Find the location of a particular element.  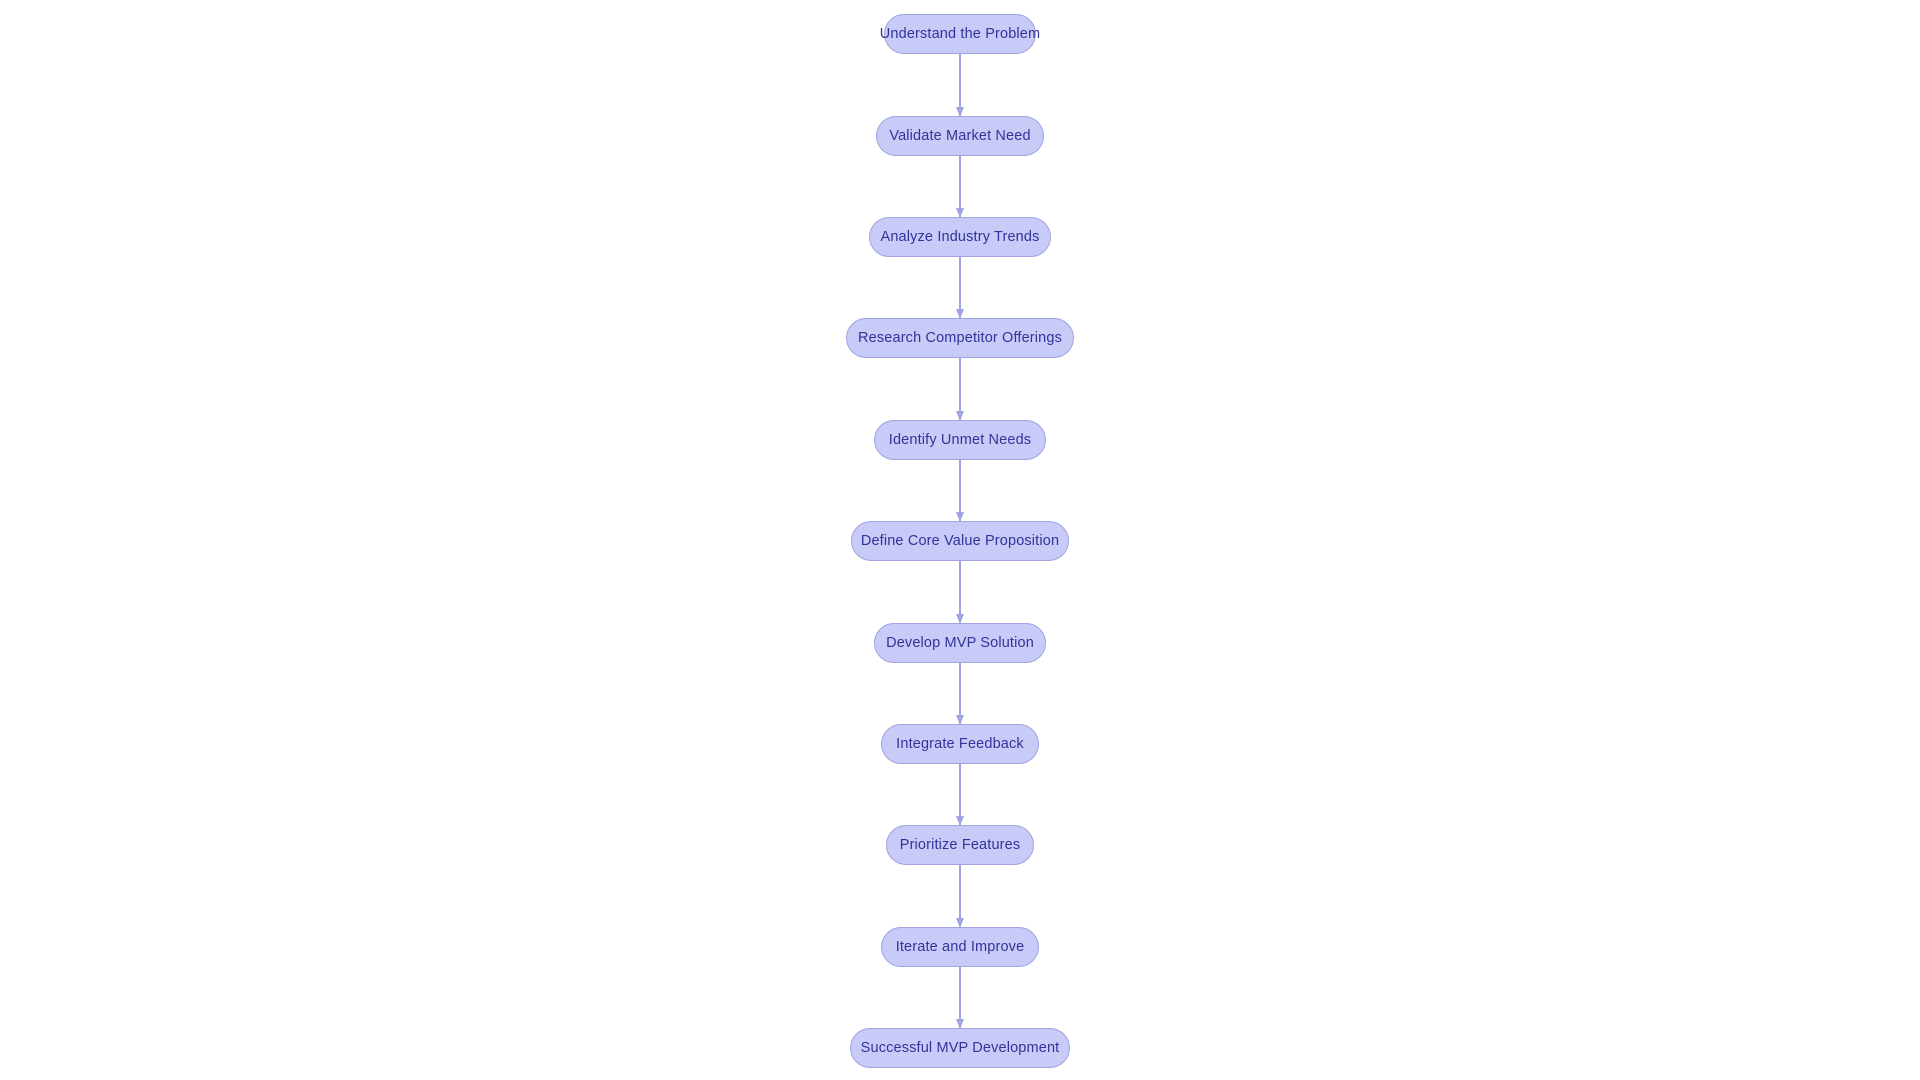

flow-node-label: Validate Market Need is located at coordinates (960, 135).